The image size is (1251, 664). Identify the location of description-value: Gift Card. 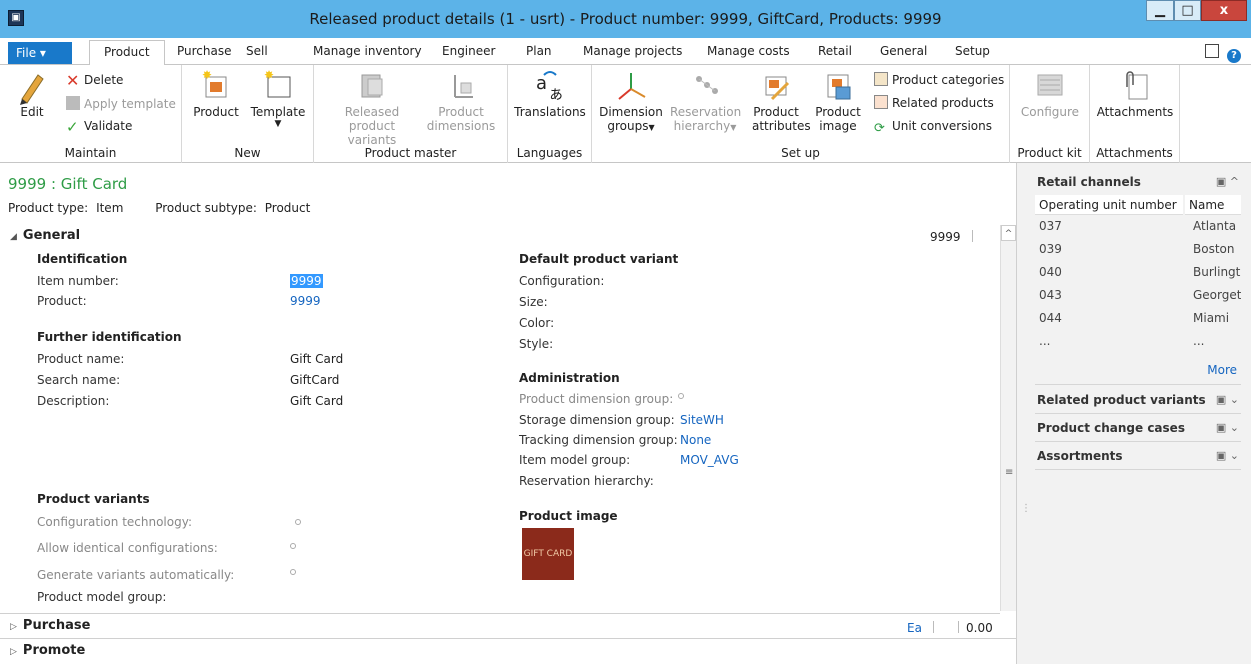
(316, 401).